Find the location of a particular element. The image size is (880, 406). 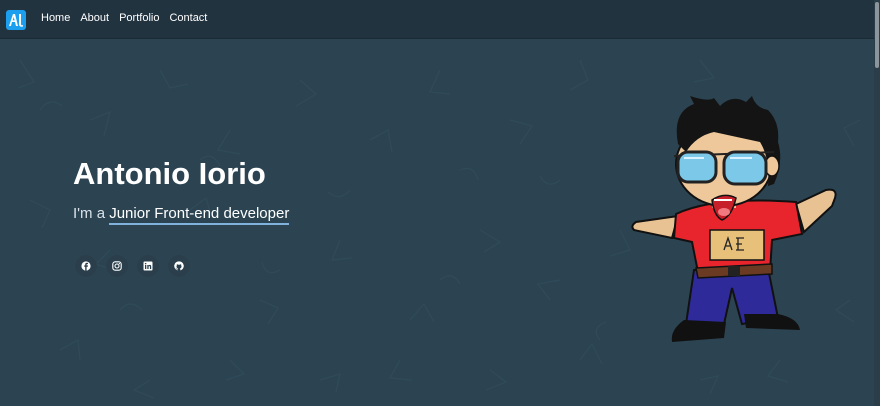

nav-links: Home About Portfolio Contact is located at coordinates (124, 18).